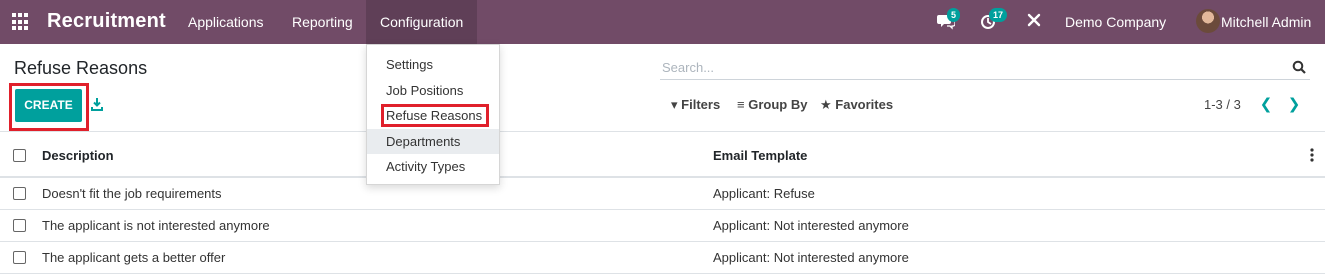 The height and width of the screenshot is (274, 1325). What do you see at coordinates (433, 90) in the screenshot?
I see `menu-item-job-positions: Job Positions` at bounding box center [433, 90].